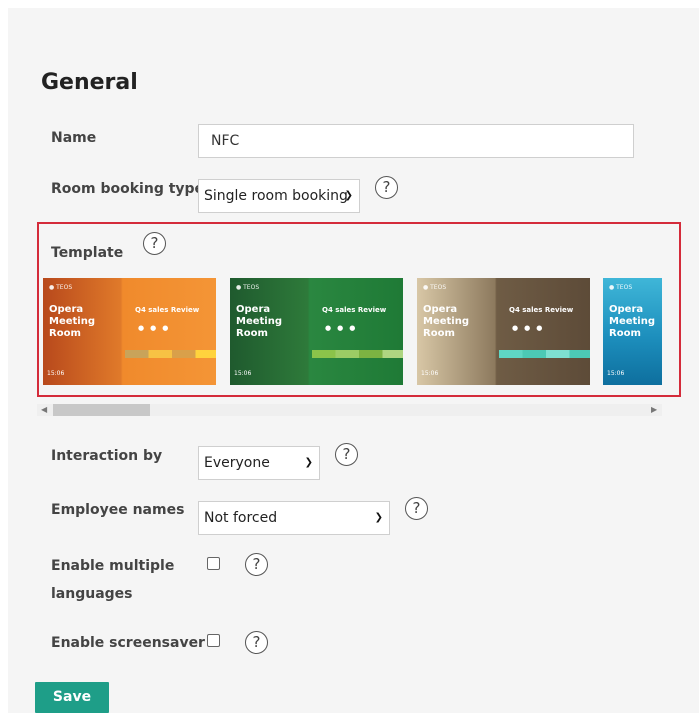  What do you see at coordinates (294, 518) in the screenshot?
I see `employee-names-select: Not forced ❯` at bounding box center [294, 518].